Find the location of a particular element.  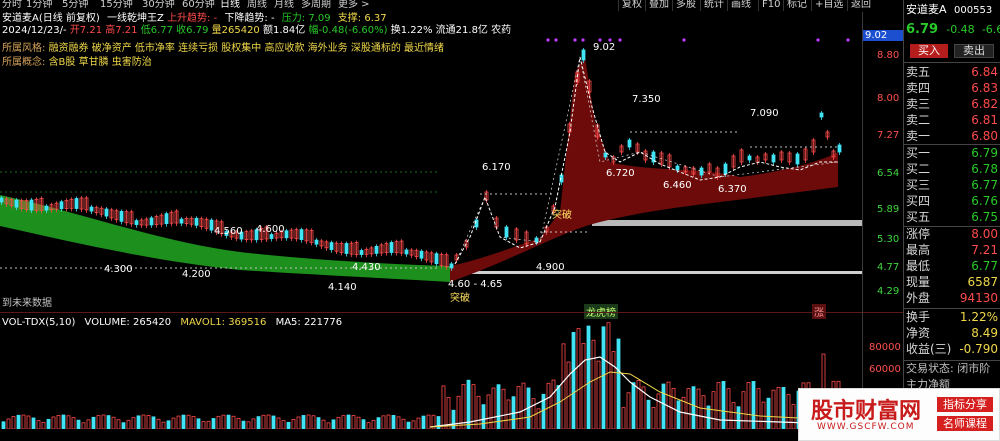

sell-button: 卖出 is located at coordinates (974, 51).